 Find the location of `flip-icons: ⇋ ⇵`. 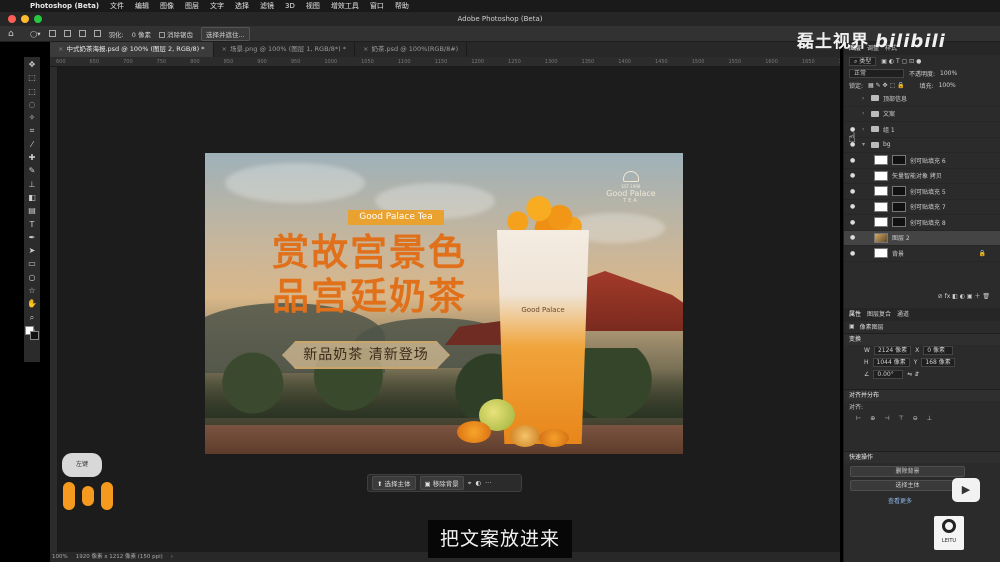

flip-icons: ⇋ ⇵ is located at coordinates (913, 374).